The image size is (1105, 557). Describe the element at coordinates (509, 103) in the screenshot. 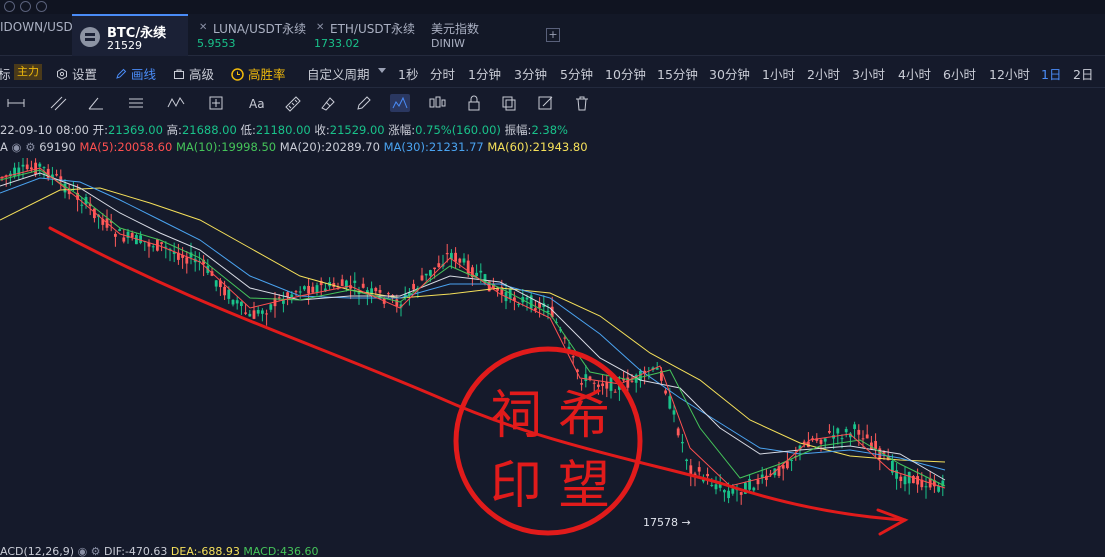

I see `copy-icon` at that location.